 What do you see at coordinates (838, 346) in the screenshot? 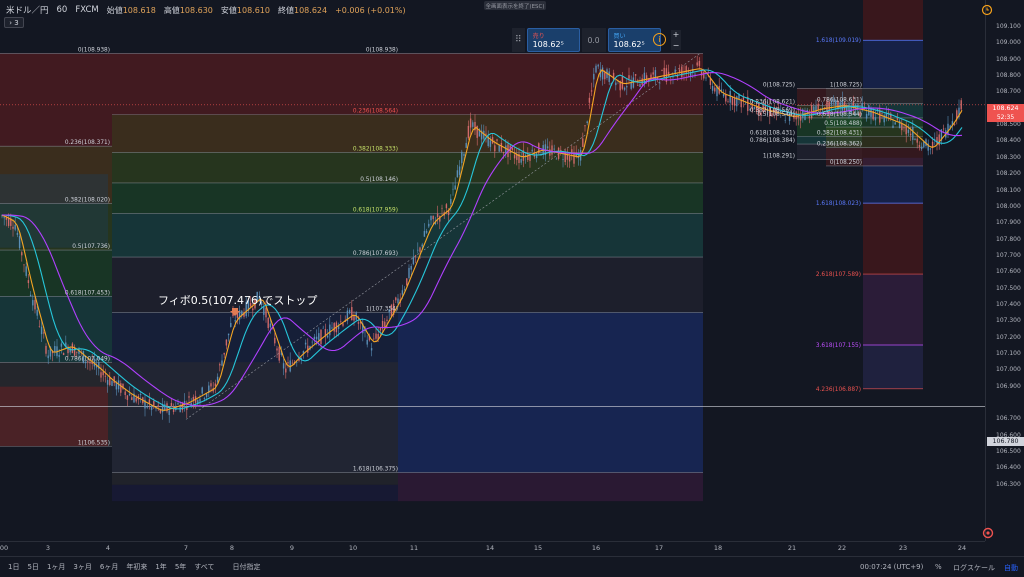
I see `fib-extension-label: 3.618(107.155)` at bounding box center [838, 346].